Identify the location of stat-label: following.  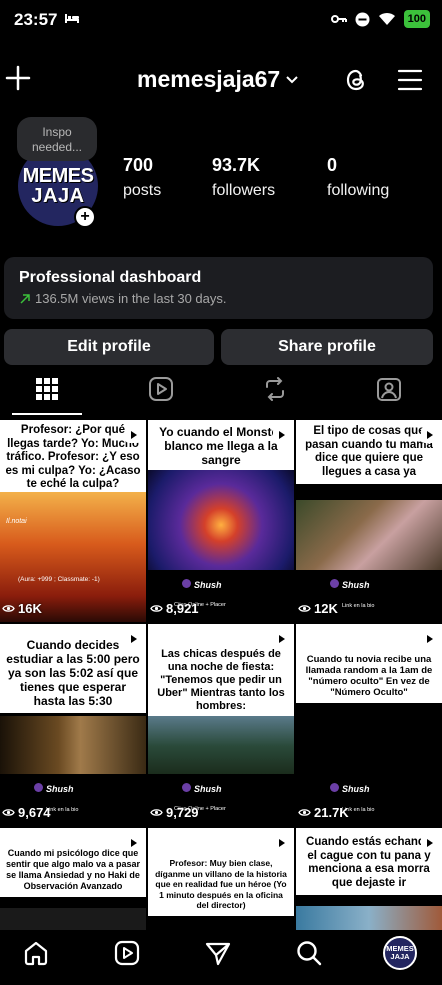
(358, 190).